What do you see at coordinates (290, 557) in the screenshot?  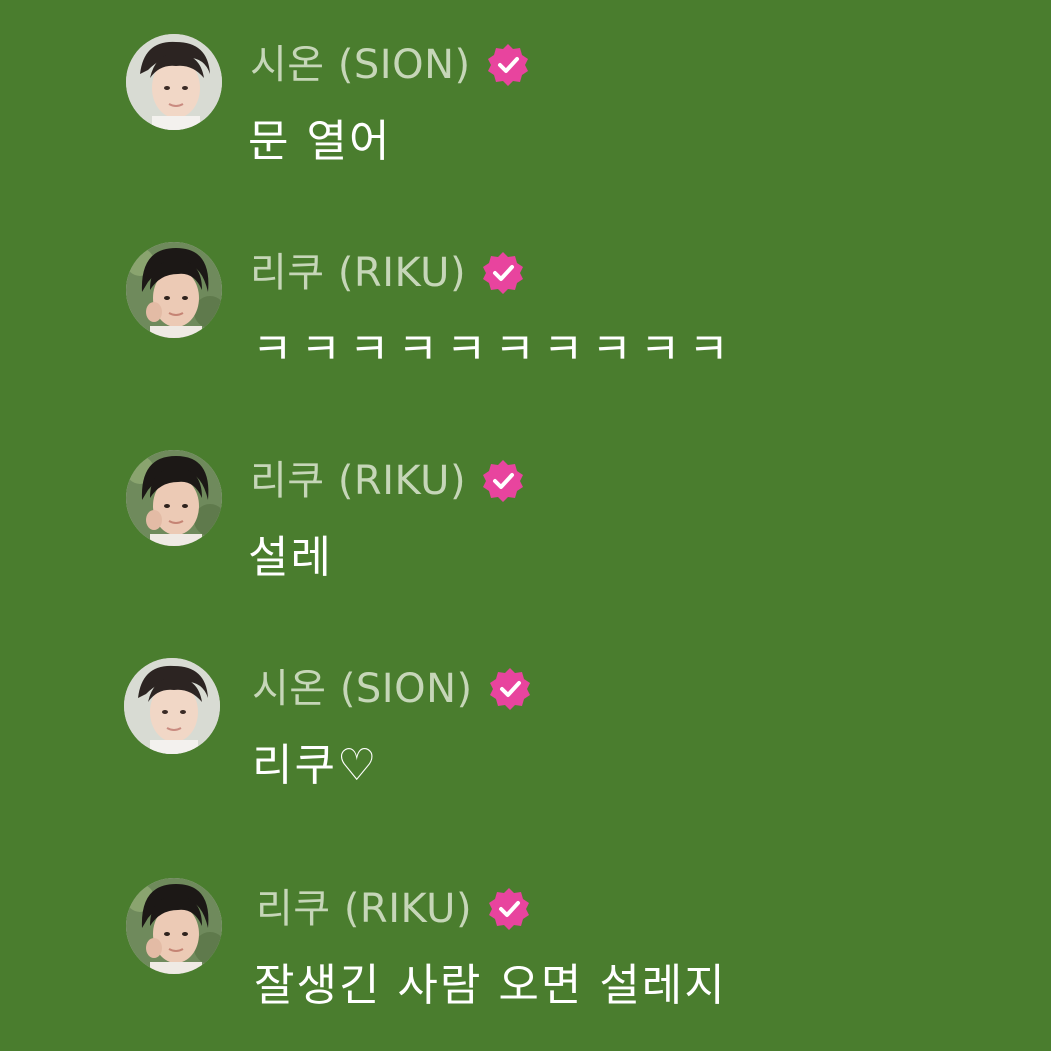 I see `message-text: 설레` at bounding box center [290, 557].